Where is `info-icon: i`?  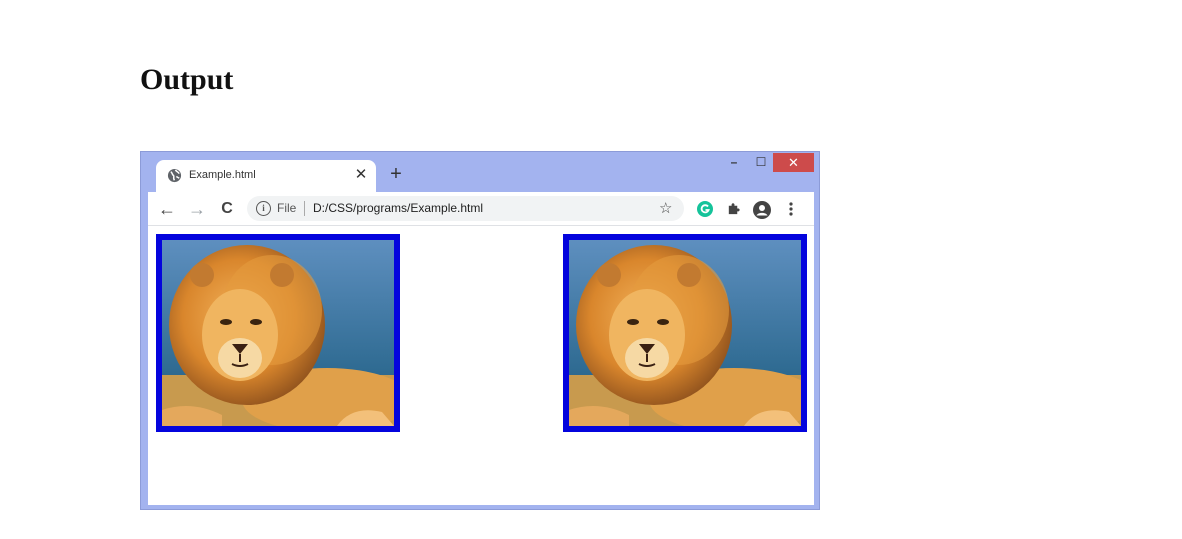
info-icon: i is located at coordinates (263, 208).